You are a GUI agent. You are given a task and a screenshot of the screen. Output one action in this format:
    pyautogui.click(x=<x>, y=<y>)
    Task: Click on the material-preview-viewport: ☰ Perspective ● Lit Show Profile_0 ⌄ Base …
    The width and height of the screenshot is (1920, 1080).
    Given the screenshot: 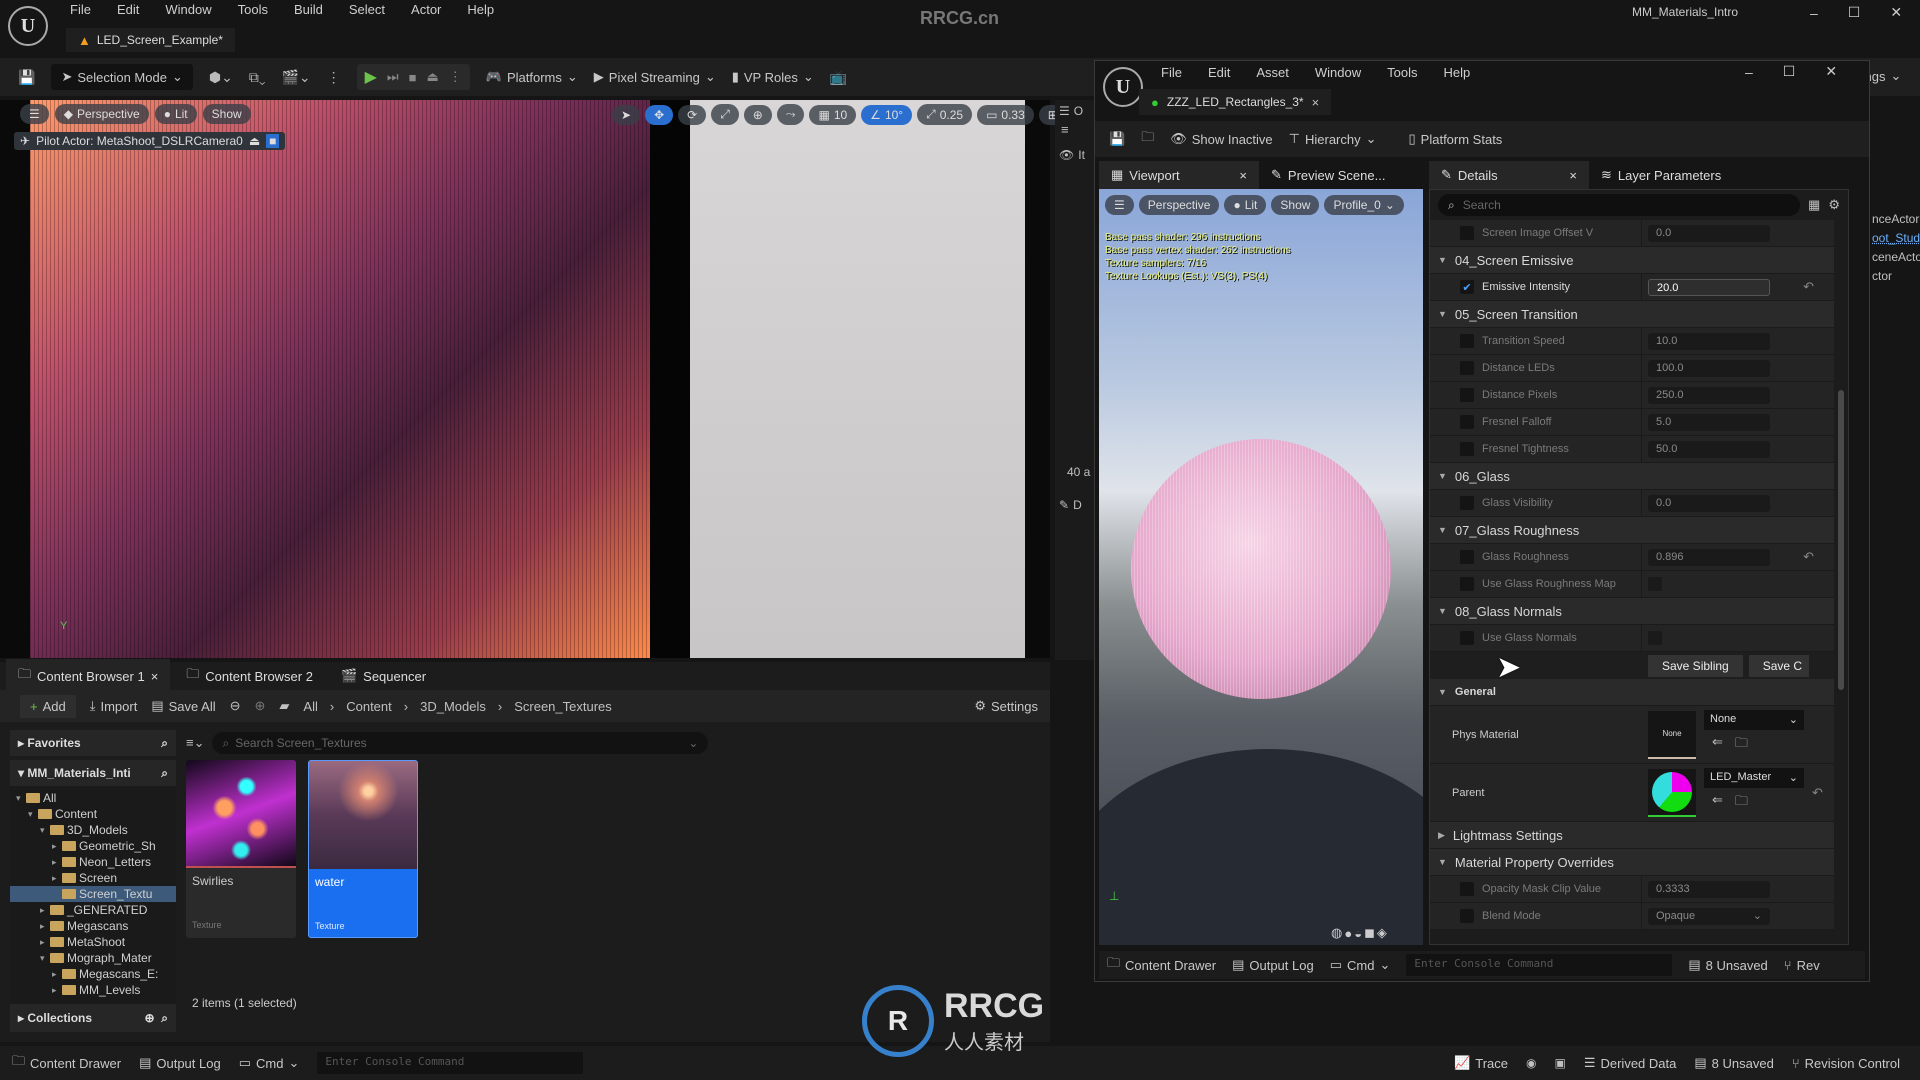 What is the action you would take?
    pyautogui.click(x=1261, y=567)
    